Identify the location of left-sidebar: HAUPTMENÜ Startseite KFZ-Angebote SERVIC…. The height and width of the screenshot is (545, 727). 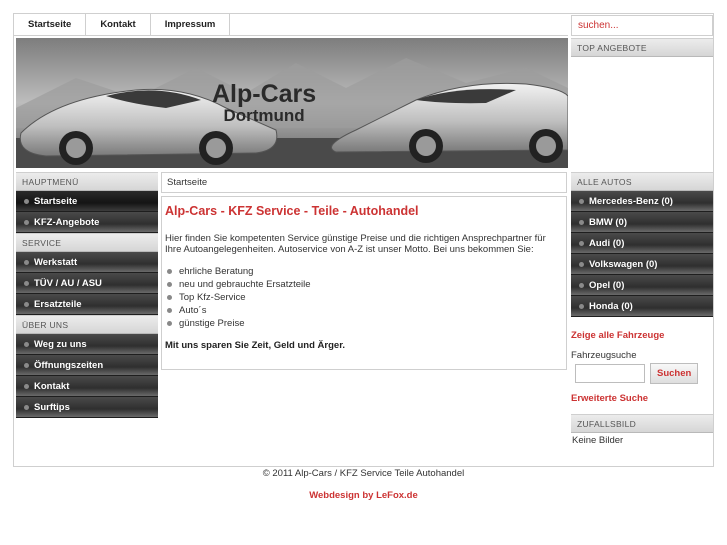
(87, 295).